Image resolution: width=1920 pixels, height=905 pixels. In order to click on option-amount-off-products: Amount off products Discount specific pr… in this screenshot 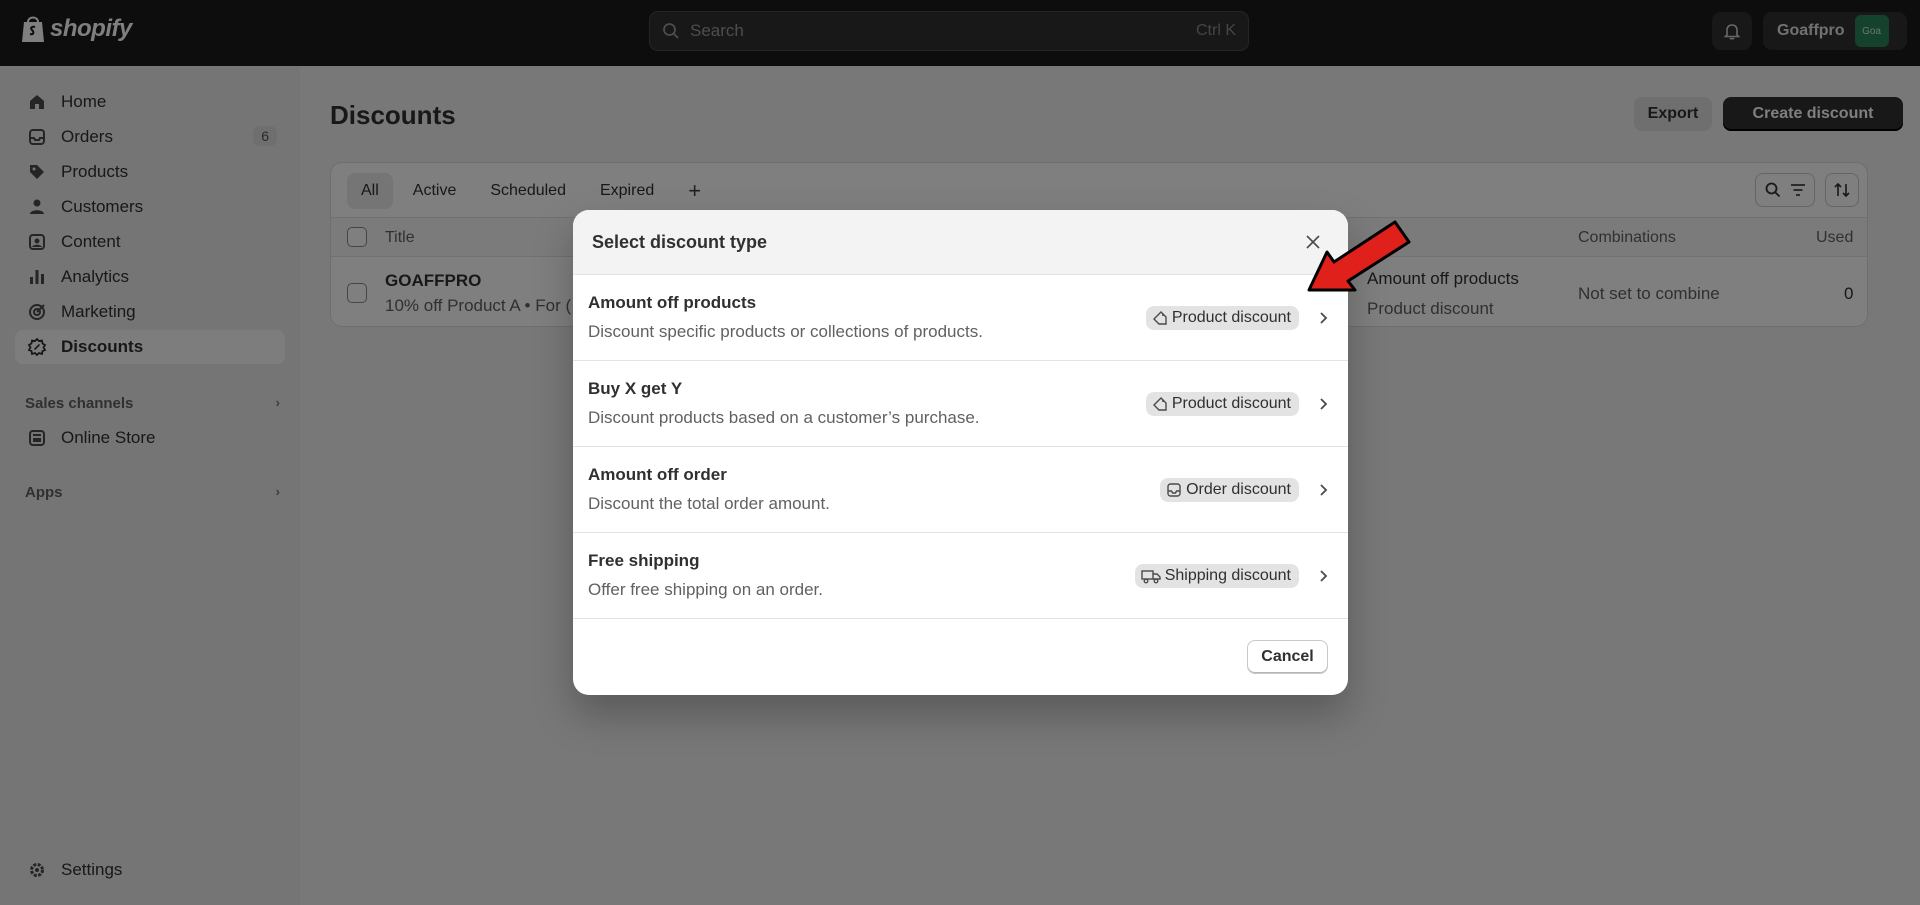, I will do `click(960, 318)`.